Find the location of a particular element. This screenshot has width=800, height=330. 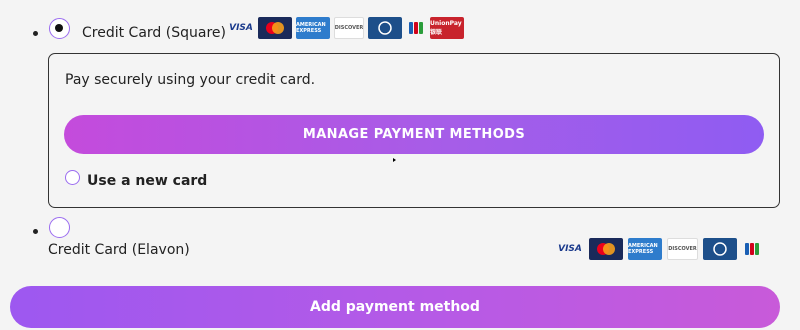

use-new-card-label: Use a new card is located at coordinates (147, 181).